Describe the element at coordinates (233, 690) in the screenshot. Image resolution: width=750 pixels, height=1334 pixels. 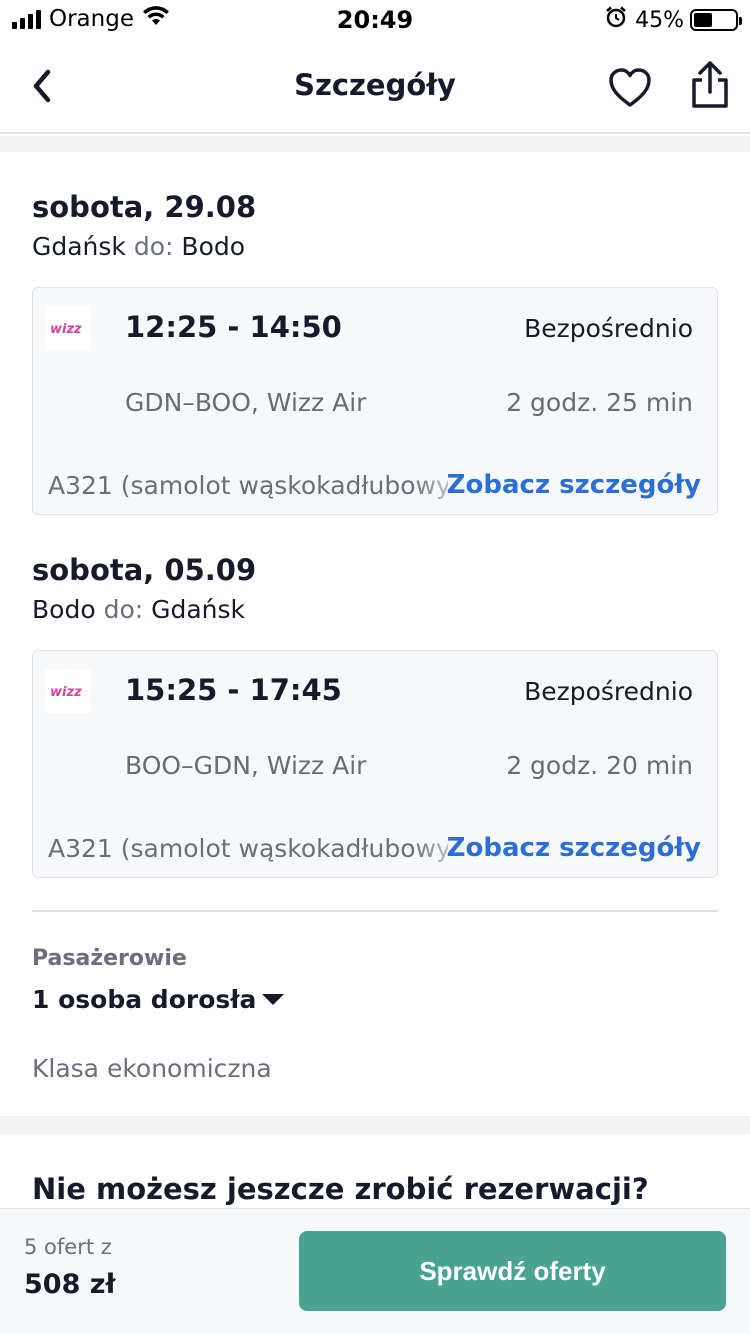
I see `flight-times: 15:25 - 17:45` at that location.